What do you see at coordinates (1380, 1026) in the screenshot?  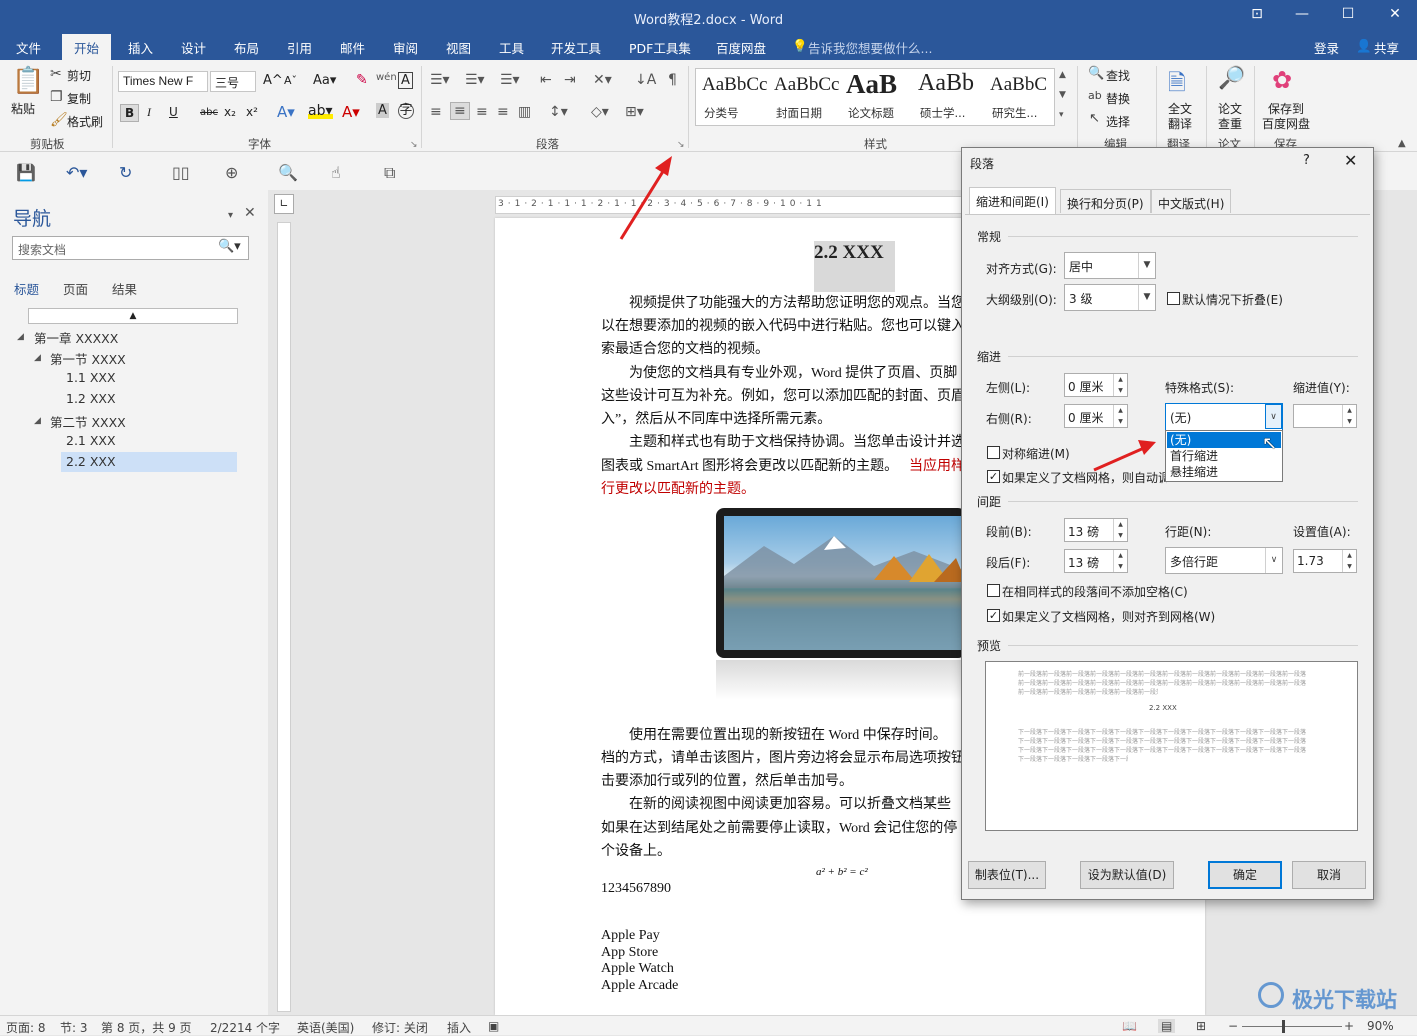 I see `zoom-level: 90%` at bounding box center [1380, 1026].